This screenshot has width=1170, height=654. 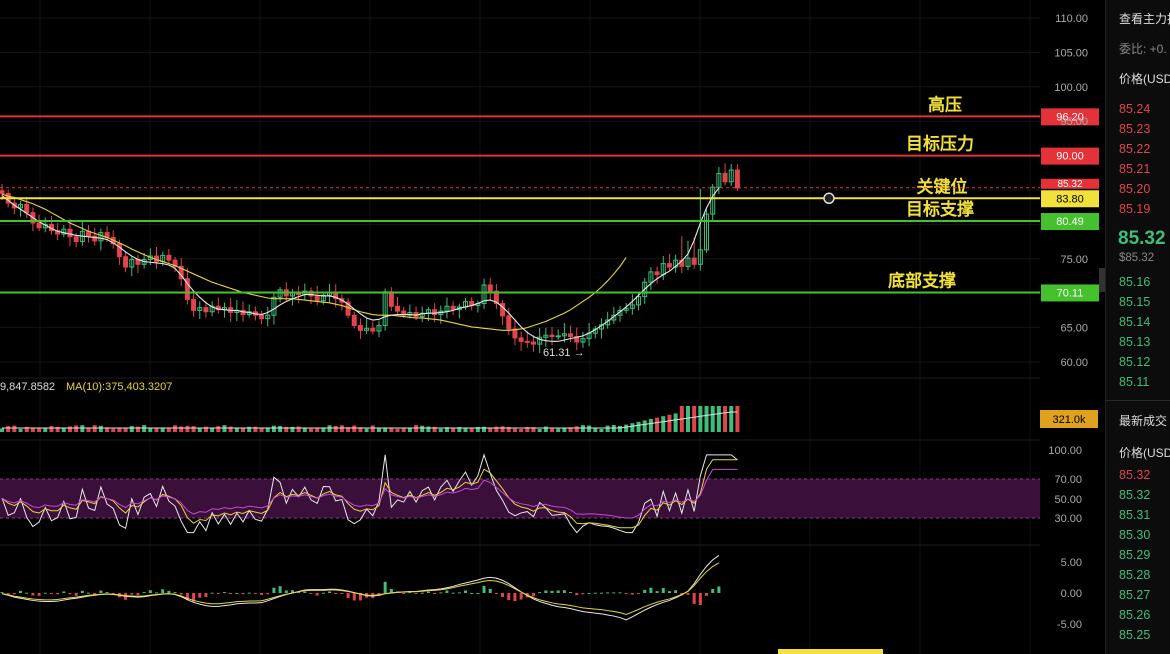 What do you see at coordinates (1134, 322) in the screenshot?
I see `bid-price: 85.14` at bounding box center [1134, 322].